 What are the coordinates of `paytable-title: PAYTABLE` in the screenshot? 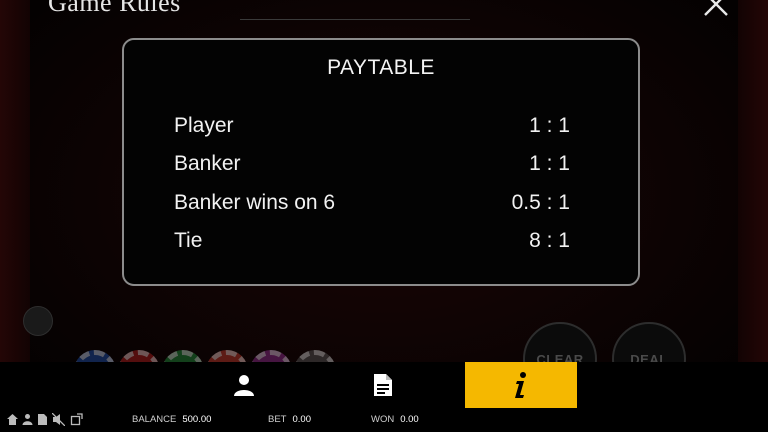 It's located at (381, 67).